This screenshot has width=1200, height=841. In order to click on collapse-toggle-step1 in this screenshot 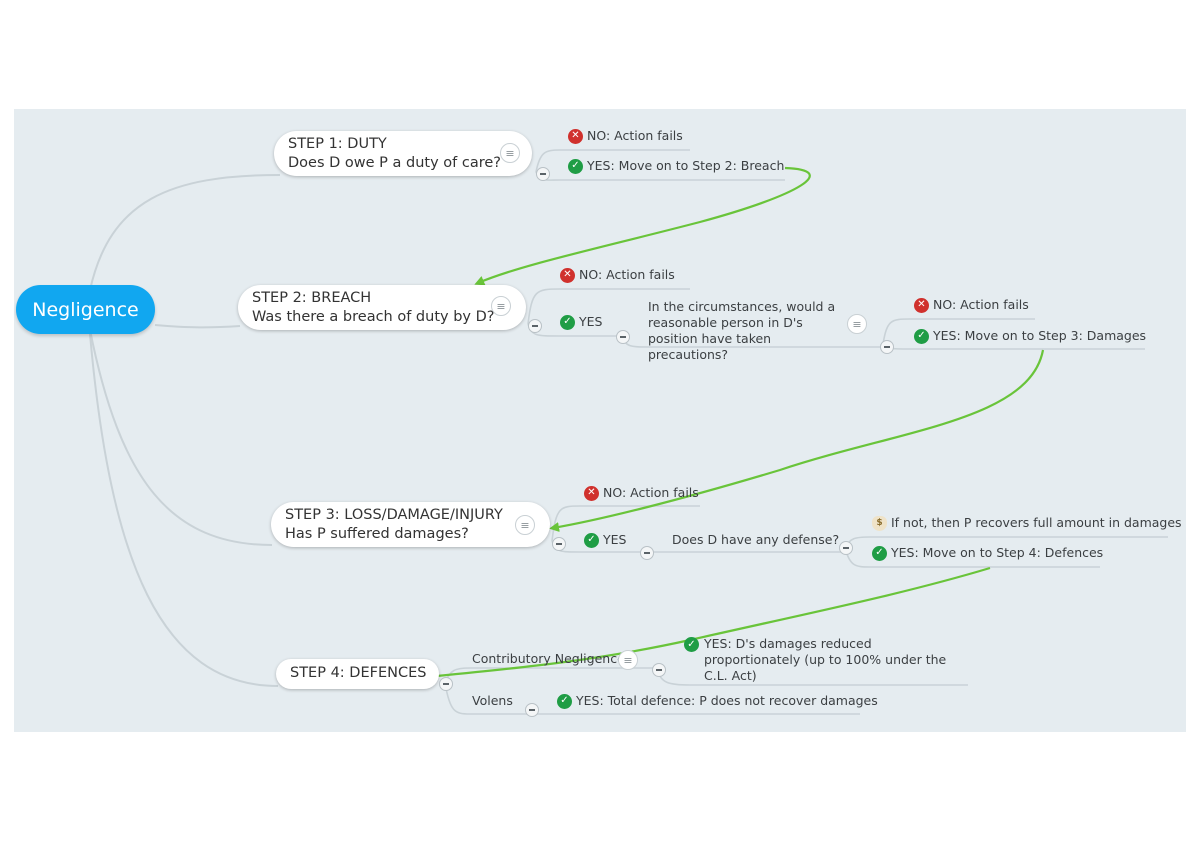, I will do `click(543, 174)`.